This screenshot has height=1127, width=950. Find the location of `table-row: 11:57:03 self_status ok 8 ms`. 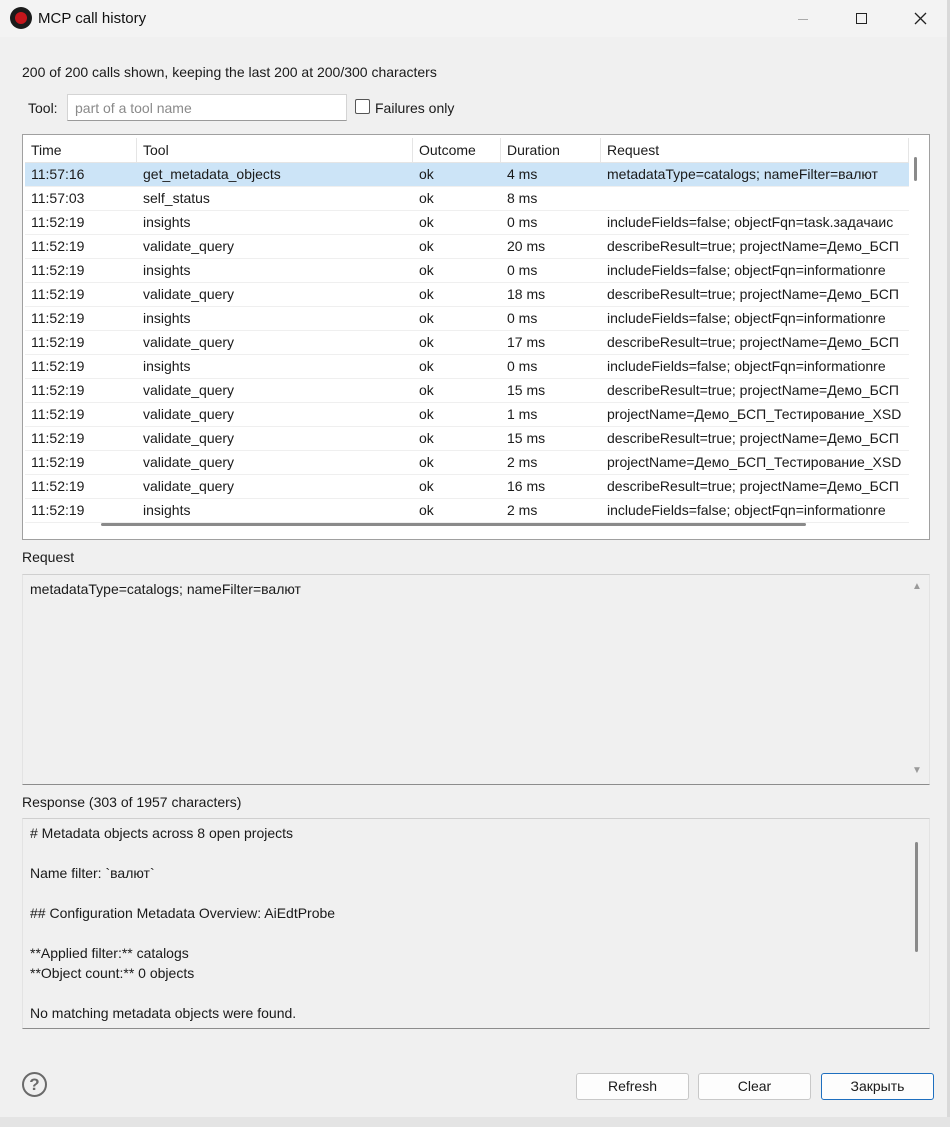

table-row: 11:57:03 self_status ok 8 ms is located at coordinates (467, 199).